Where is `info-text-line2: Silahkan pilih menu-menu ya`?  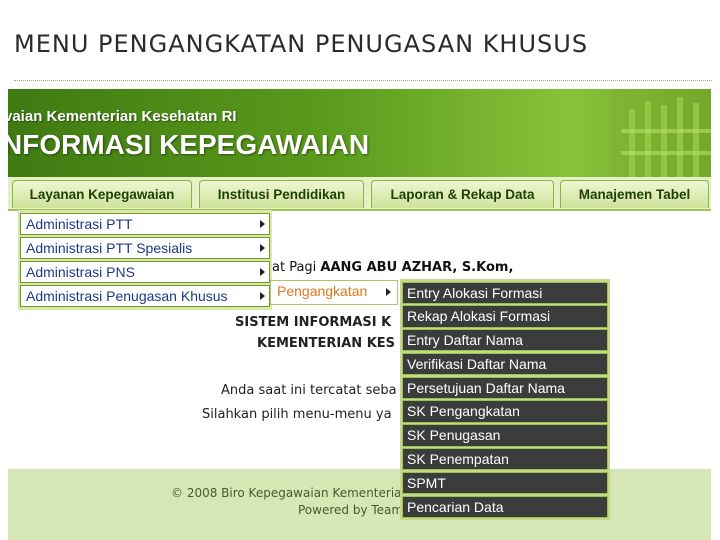
info-text-line2: Silahkan pilih menu-menu ya is located at coordinates (297, 414).